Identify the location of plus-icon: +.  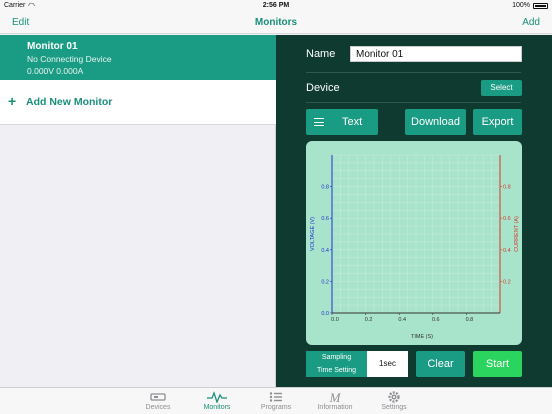
(12, 101).